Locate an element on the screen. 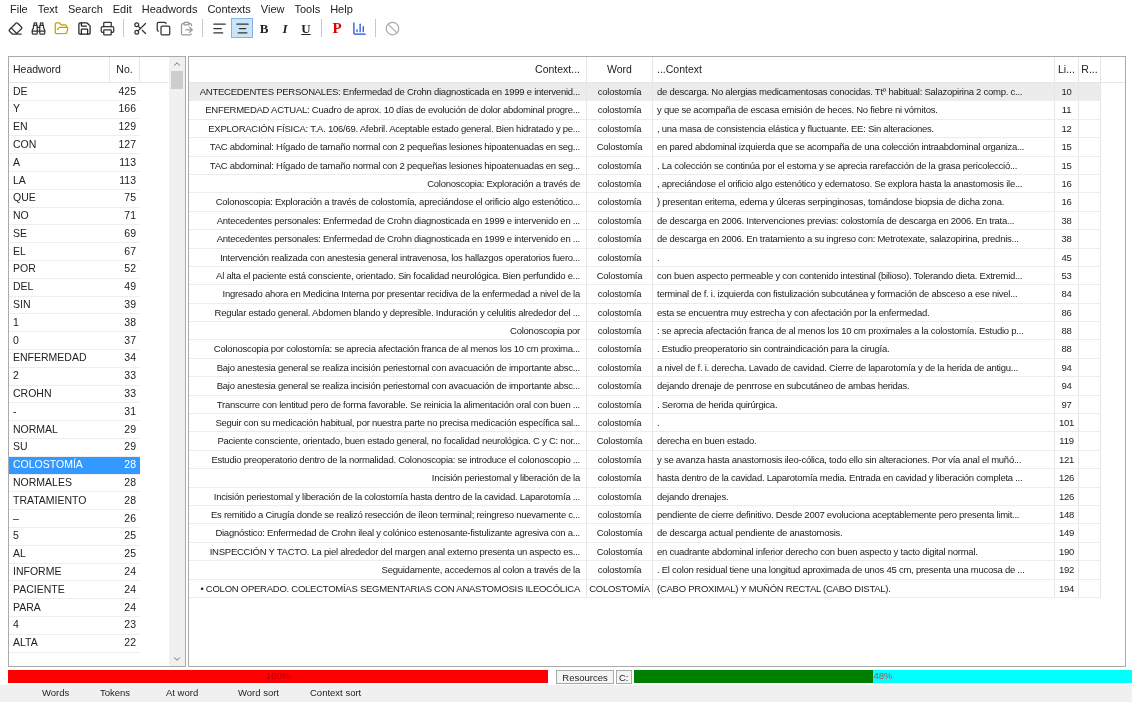  scroll-up-icon is located at coordinates (177, 64).